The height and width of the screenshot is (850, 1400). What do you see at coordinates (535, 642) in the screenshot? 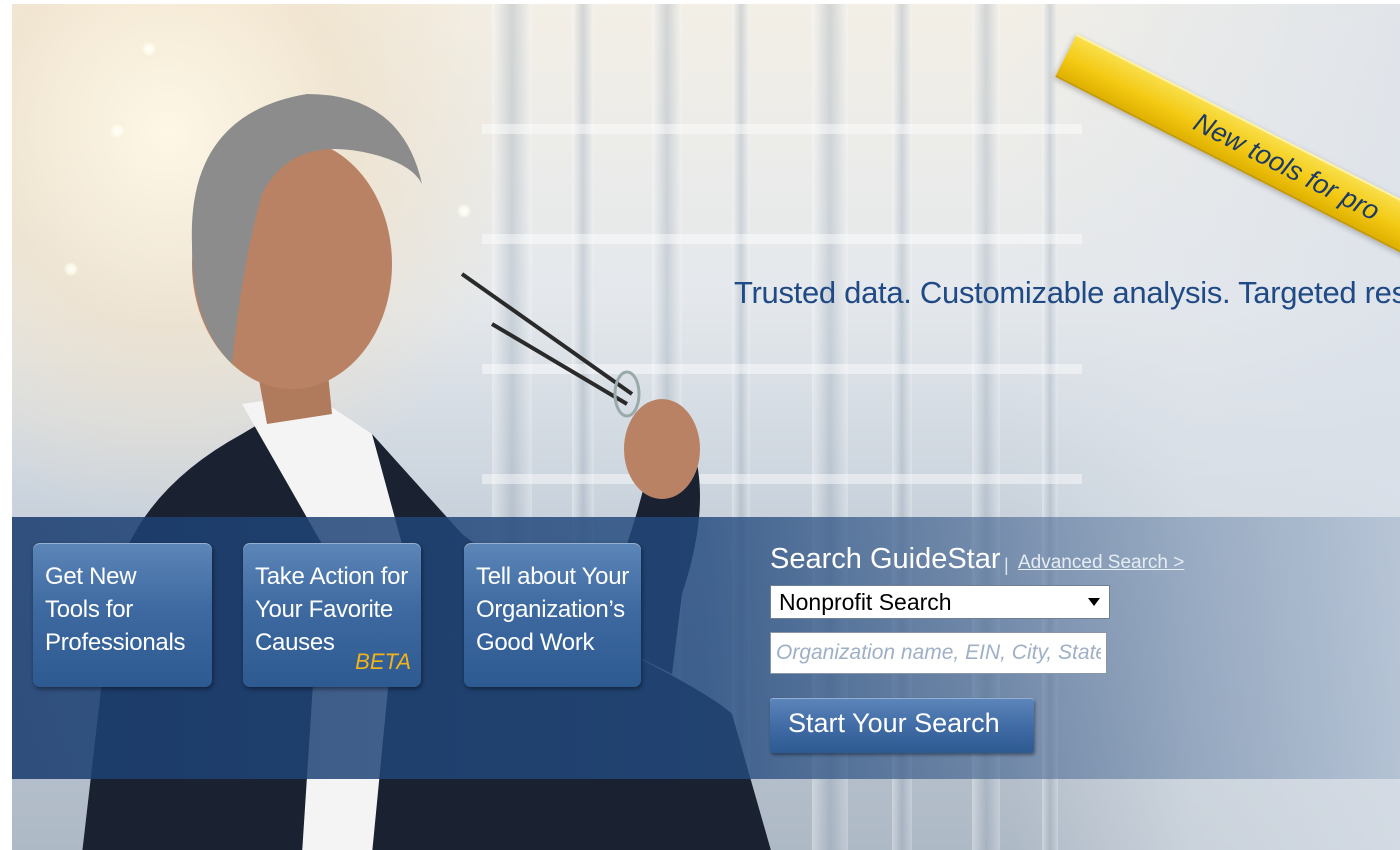
I see `tile-label-line: Good Work` at bounding box center [535, 642].